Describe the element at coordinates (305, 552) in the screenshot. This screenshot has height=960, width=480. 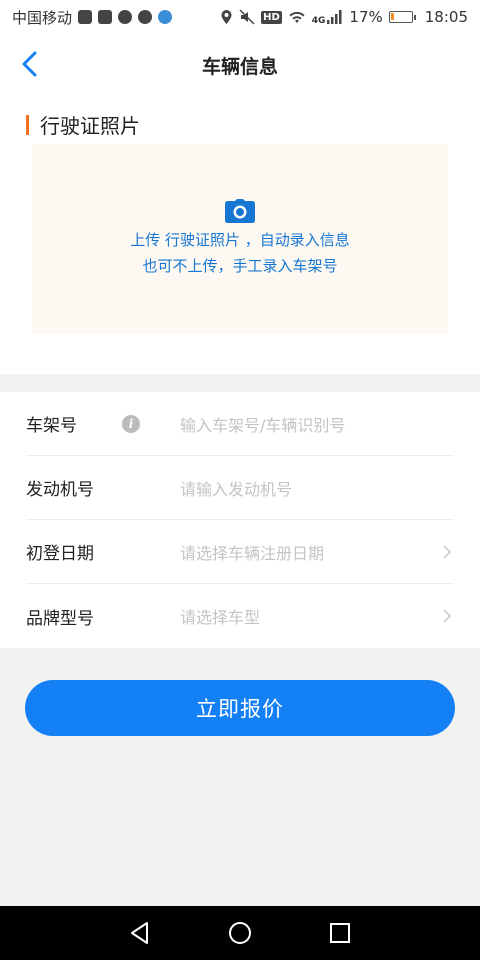
I see `registration-date-picker: 请选择车辆注册日期` at that location.